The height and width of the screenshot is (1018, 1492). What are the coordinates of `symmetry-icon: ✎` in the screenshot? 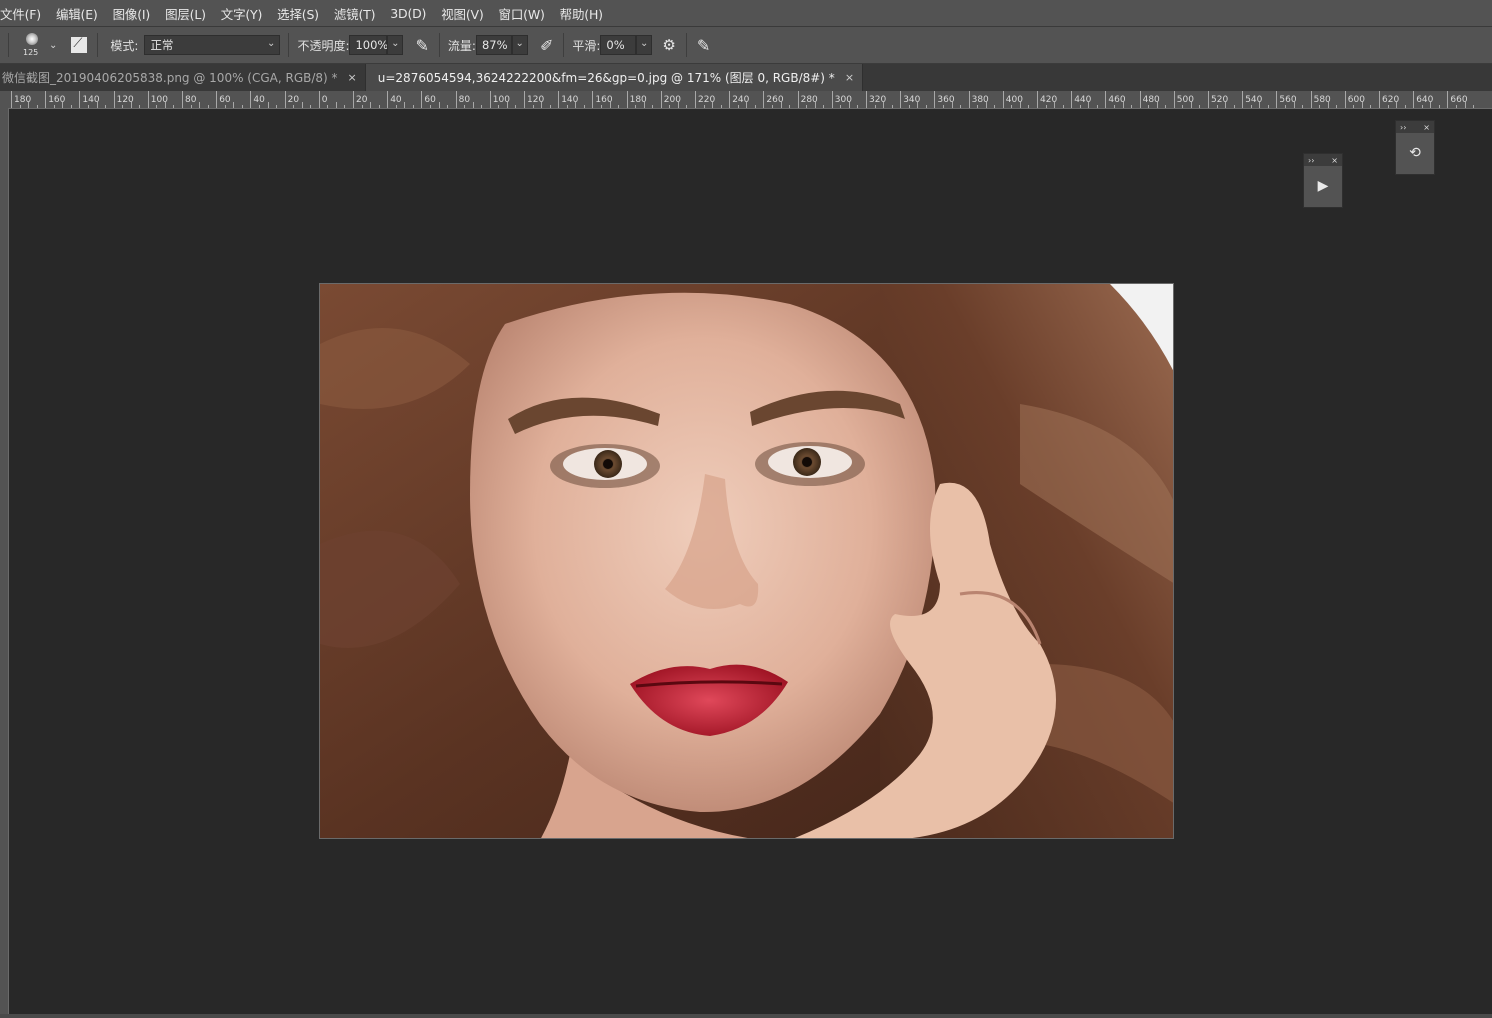 It's located at (703, 45).